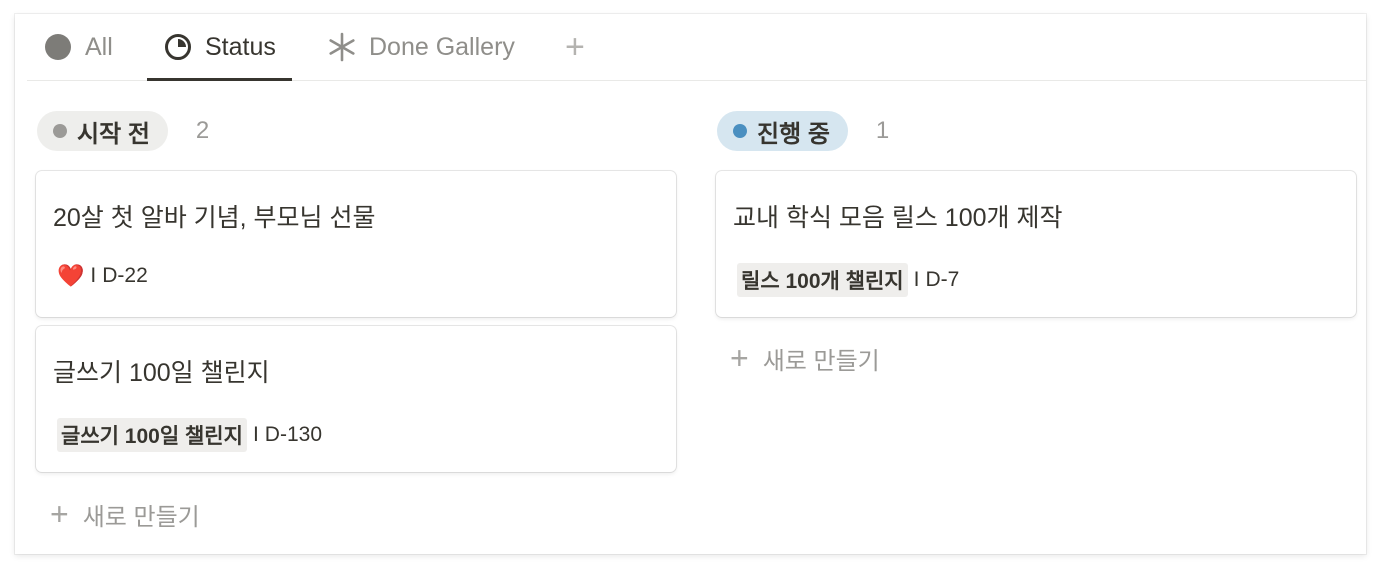  I want to click on status-pill: 시작 전, so click(102, 131).